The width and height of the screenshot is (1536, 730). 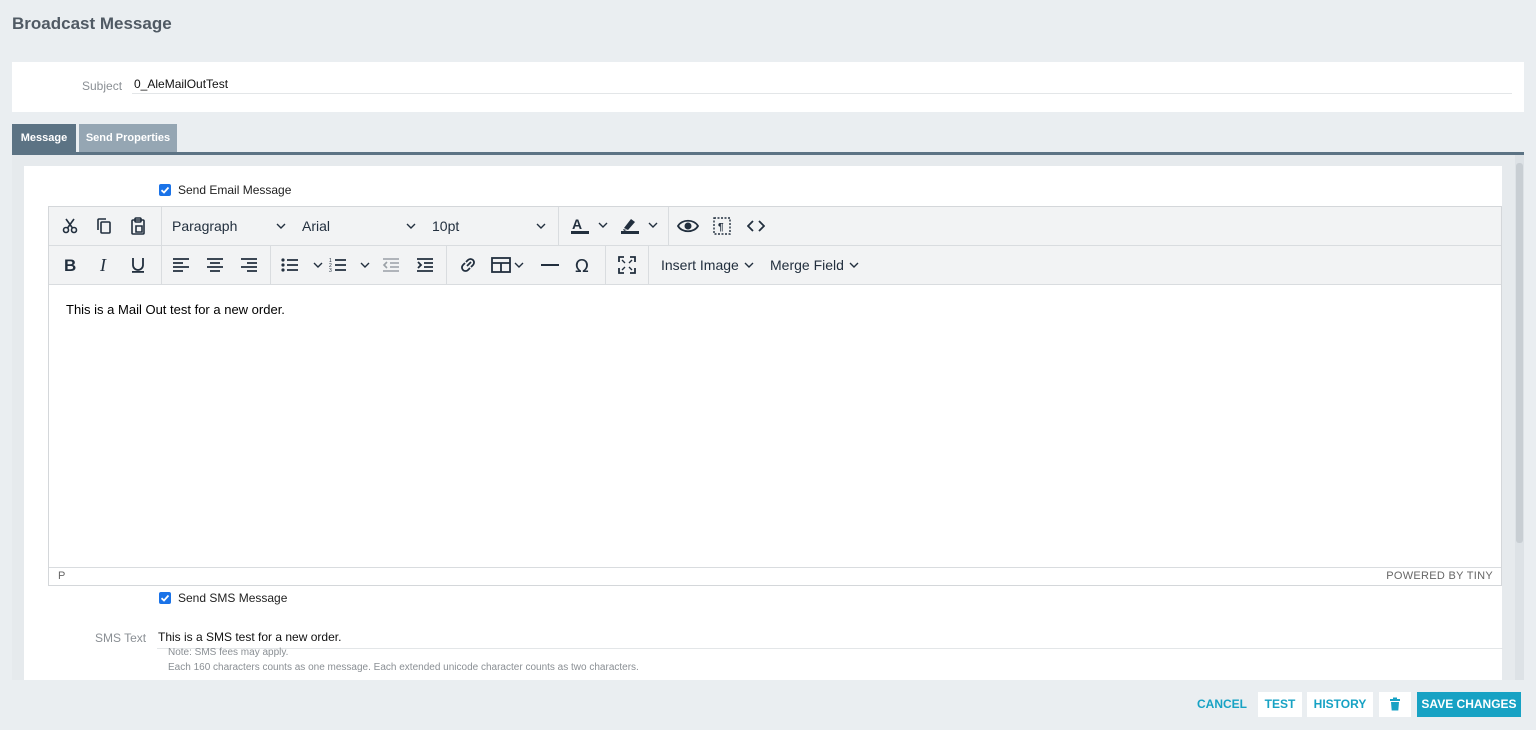 What do you see at coordinates (756, 226) in the screenshot?
I see `source-code-icon` at bounding box center [756, 226].